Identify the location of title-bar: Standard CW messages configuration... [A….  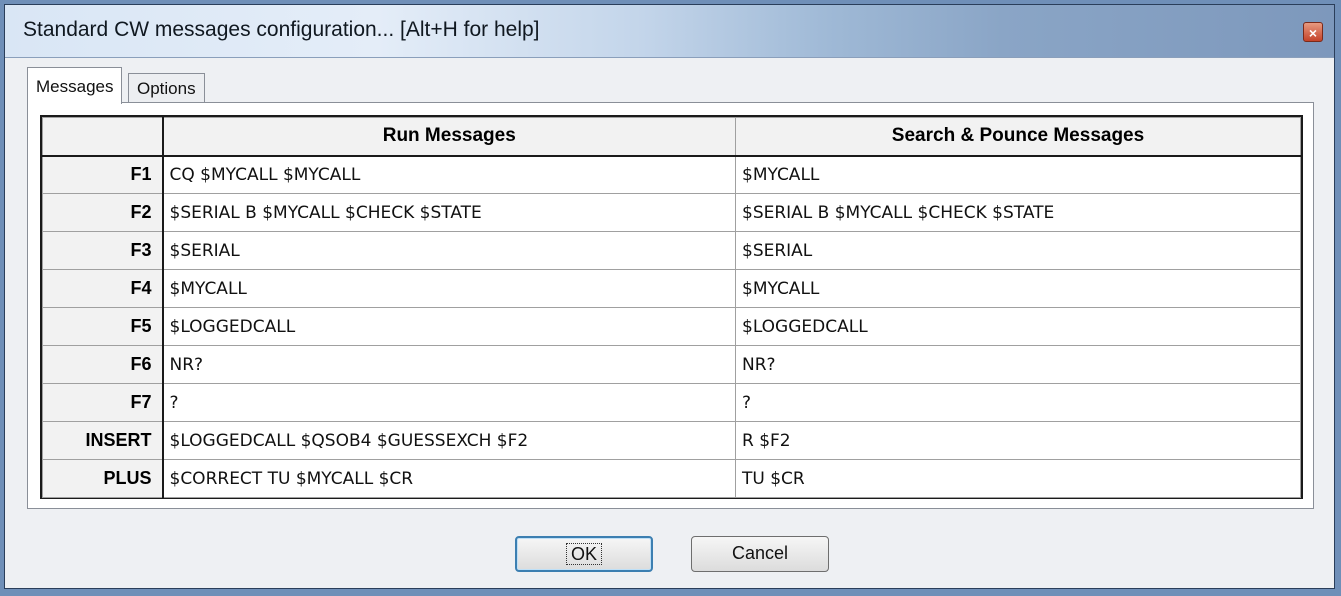
(669, 31).